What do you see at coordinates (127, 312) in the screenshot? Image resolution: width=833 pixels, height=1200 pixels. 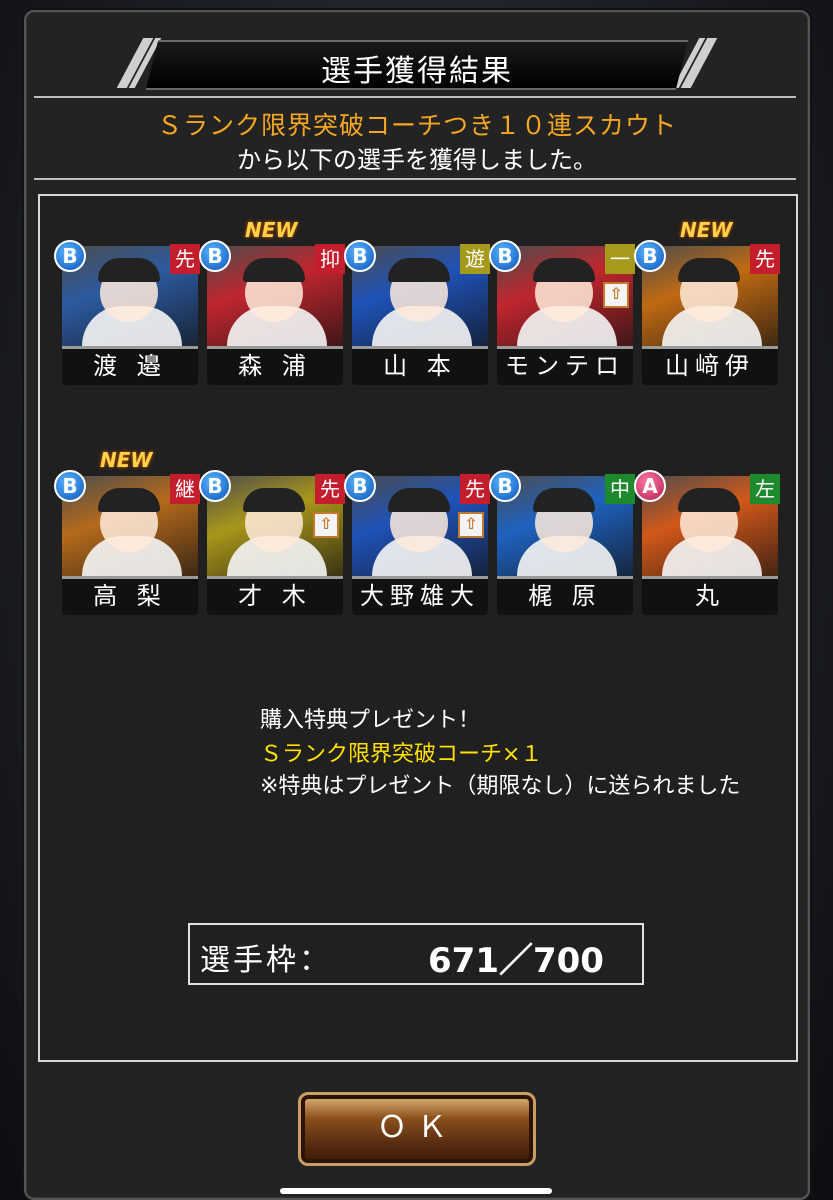 I see `player-card: 渡 邉 B 先` at bounding box center [127, 312].